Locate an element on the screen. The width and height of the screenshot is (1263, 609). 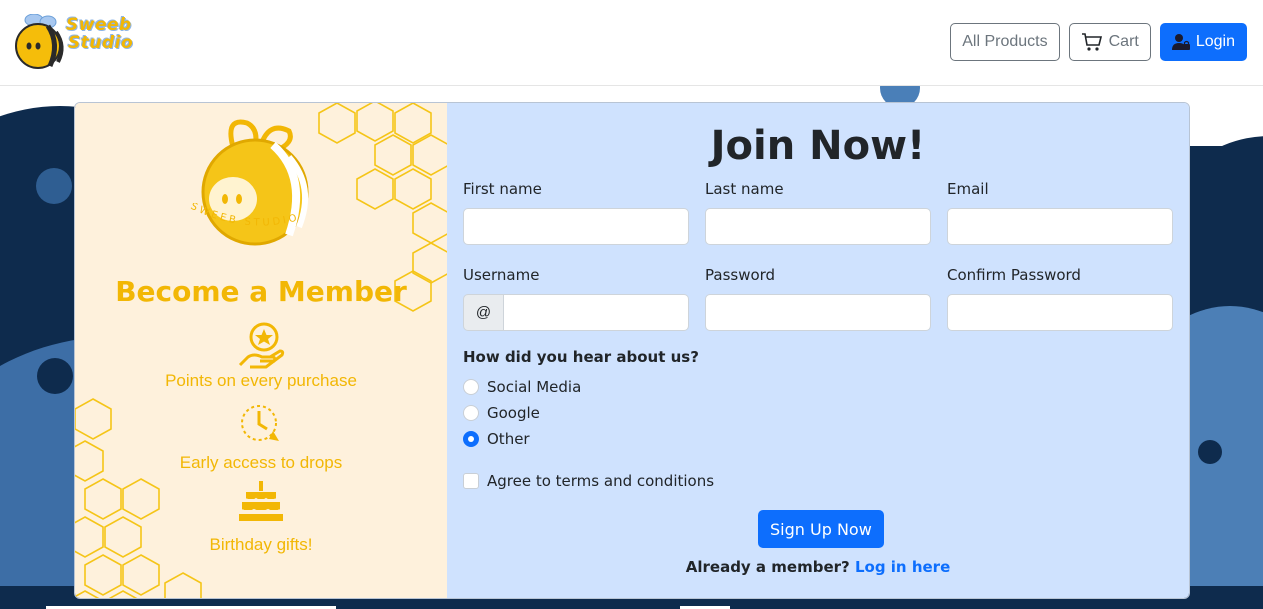
username-label: Username is located at coordinates (501, 275).